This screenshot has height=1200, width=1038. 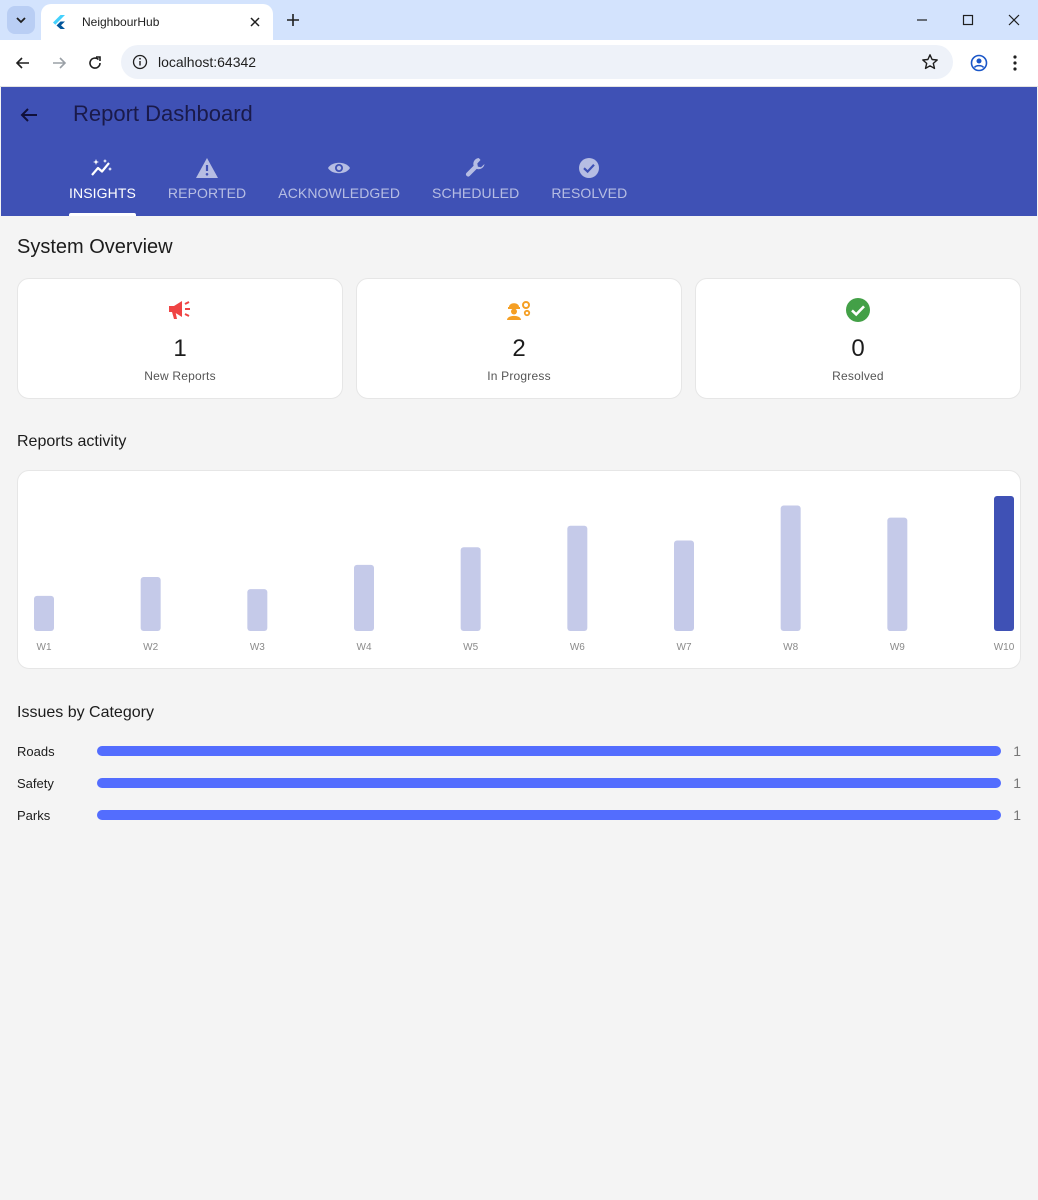 I want to click on new-tab-button, so click(x=293, y=20).